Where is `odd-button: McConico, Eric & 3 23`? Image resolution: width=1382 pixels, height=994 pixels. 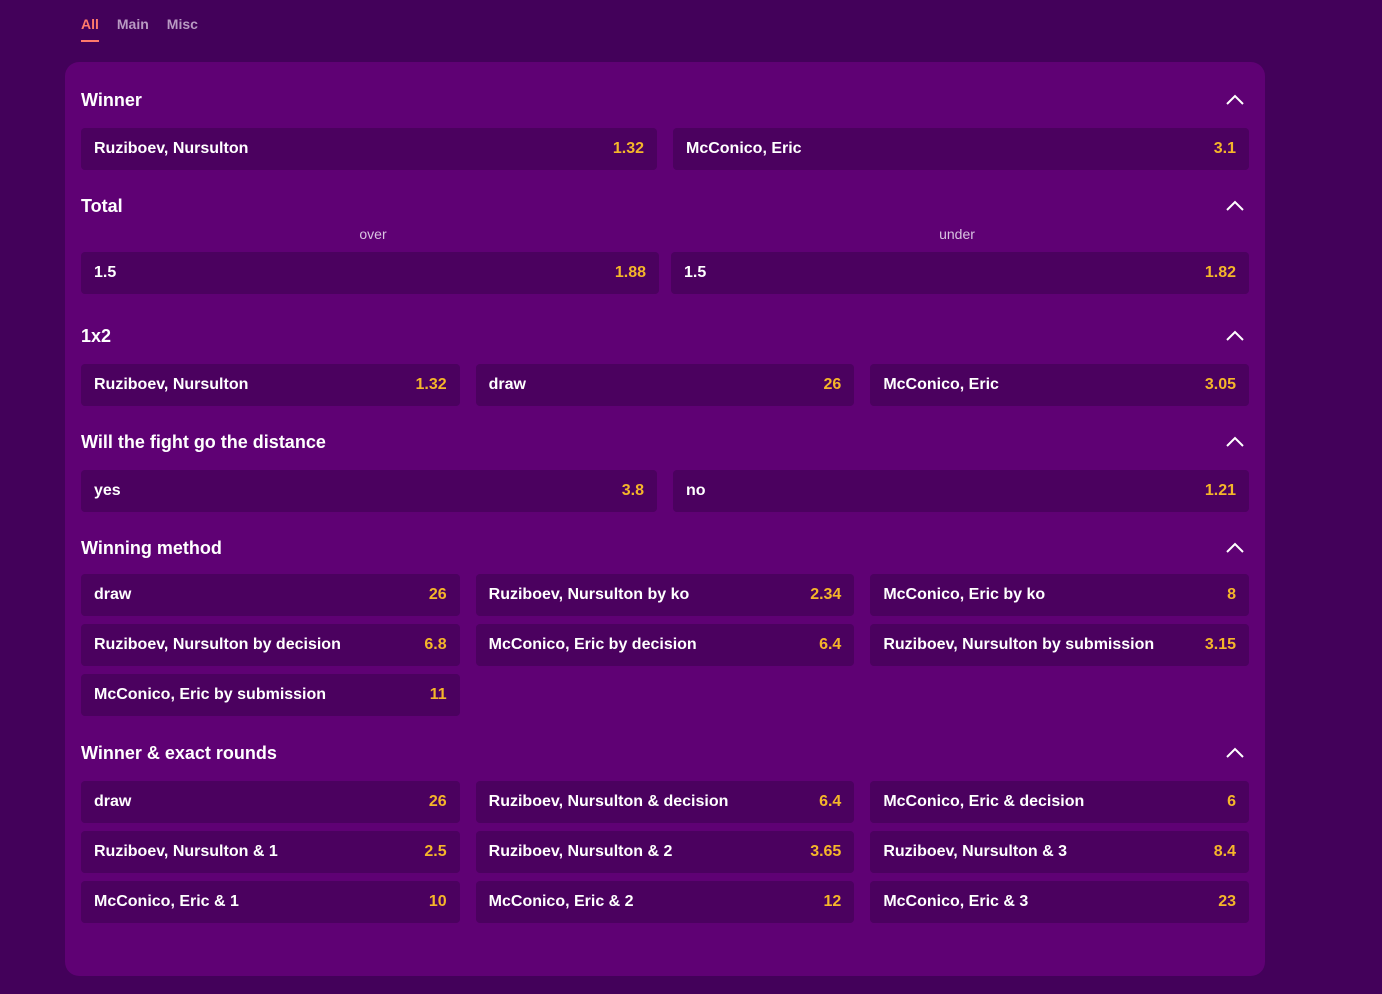
odd-button: McConico, Eric & 3 23 is located at coordinates (1059, 902).